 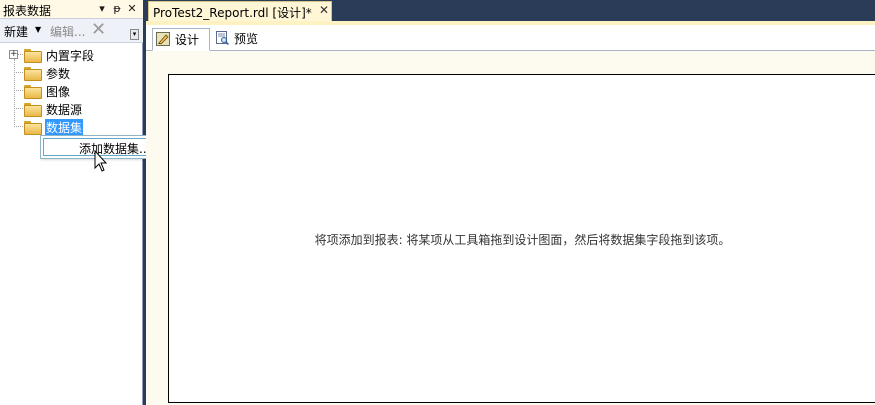 I want to click on expand-icon: +, so click(x=13, y=54).